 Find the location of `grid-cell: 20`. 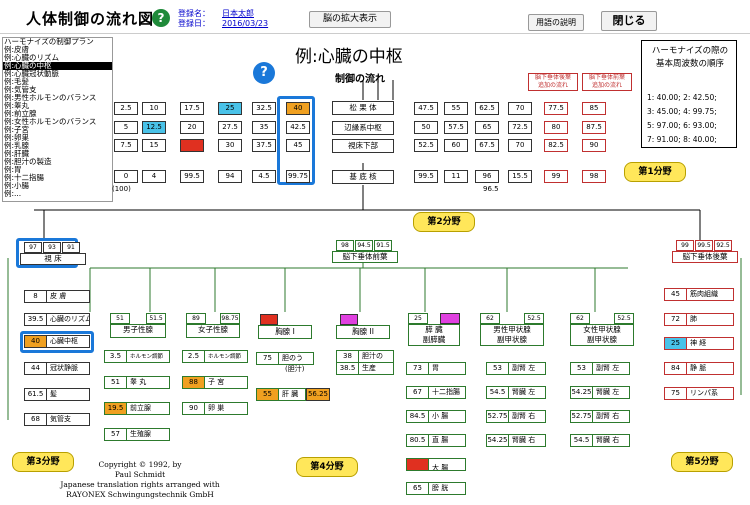

grid-cell: 20 is located at coordinates (192, 127).